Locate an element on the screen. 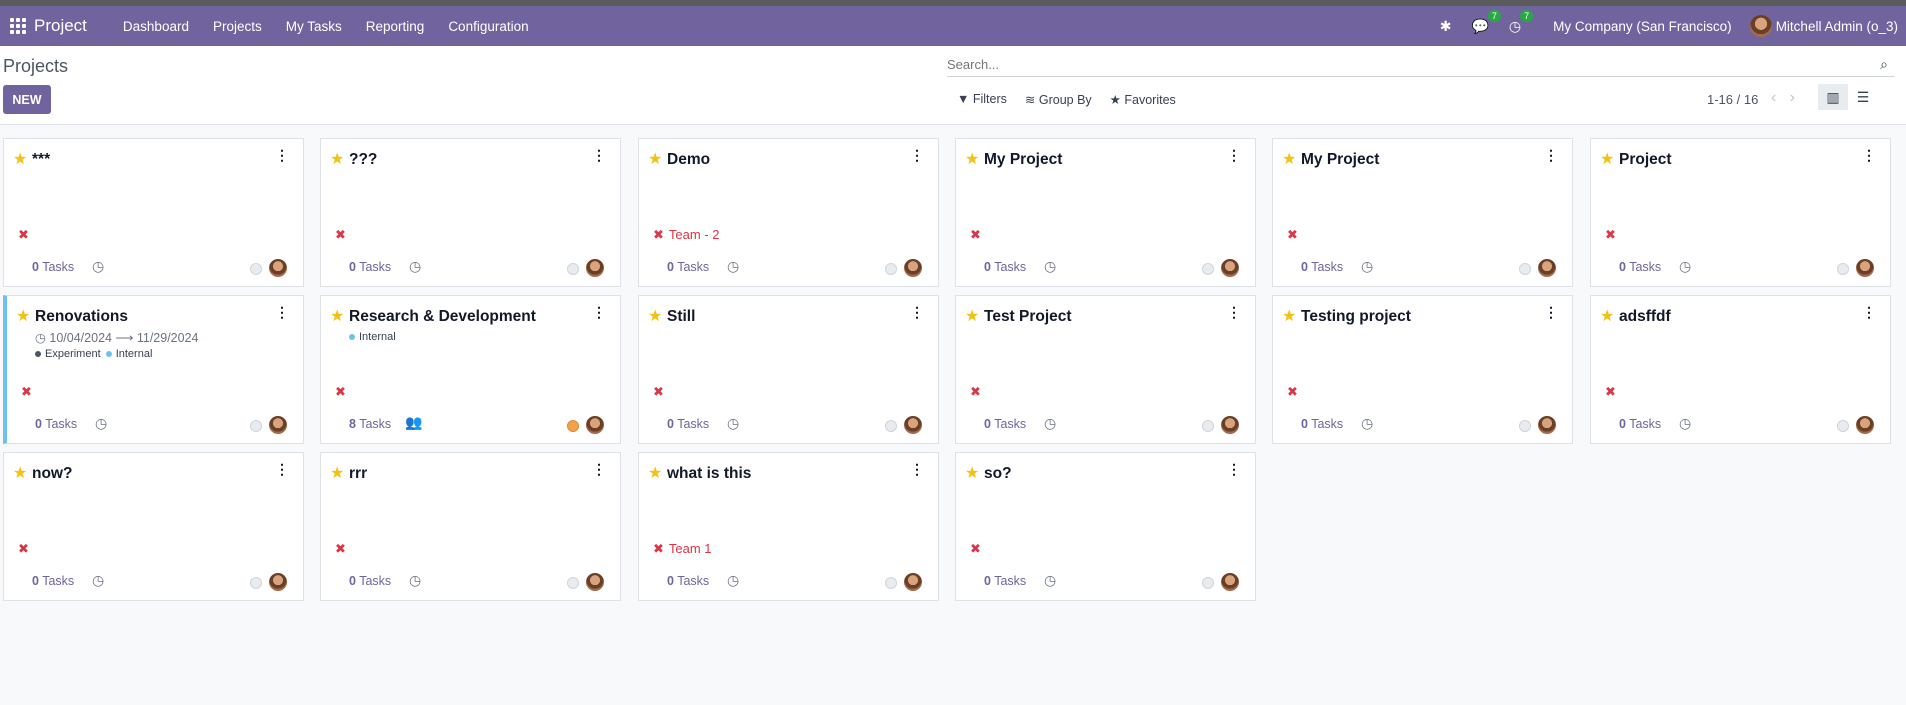  project-card: ★ Still ⋮ ✖ 0 Tasks ◷ is located at coordinates (788, 369).